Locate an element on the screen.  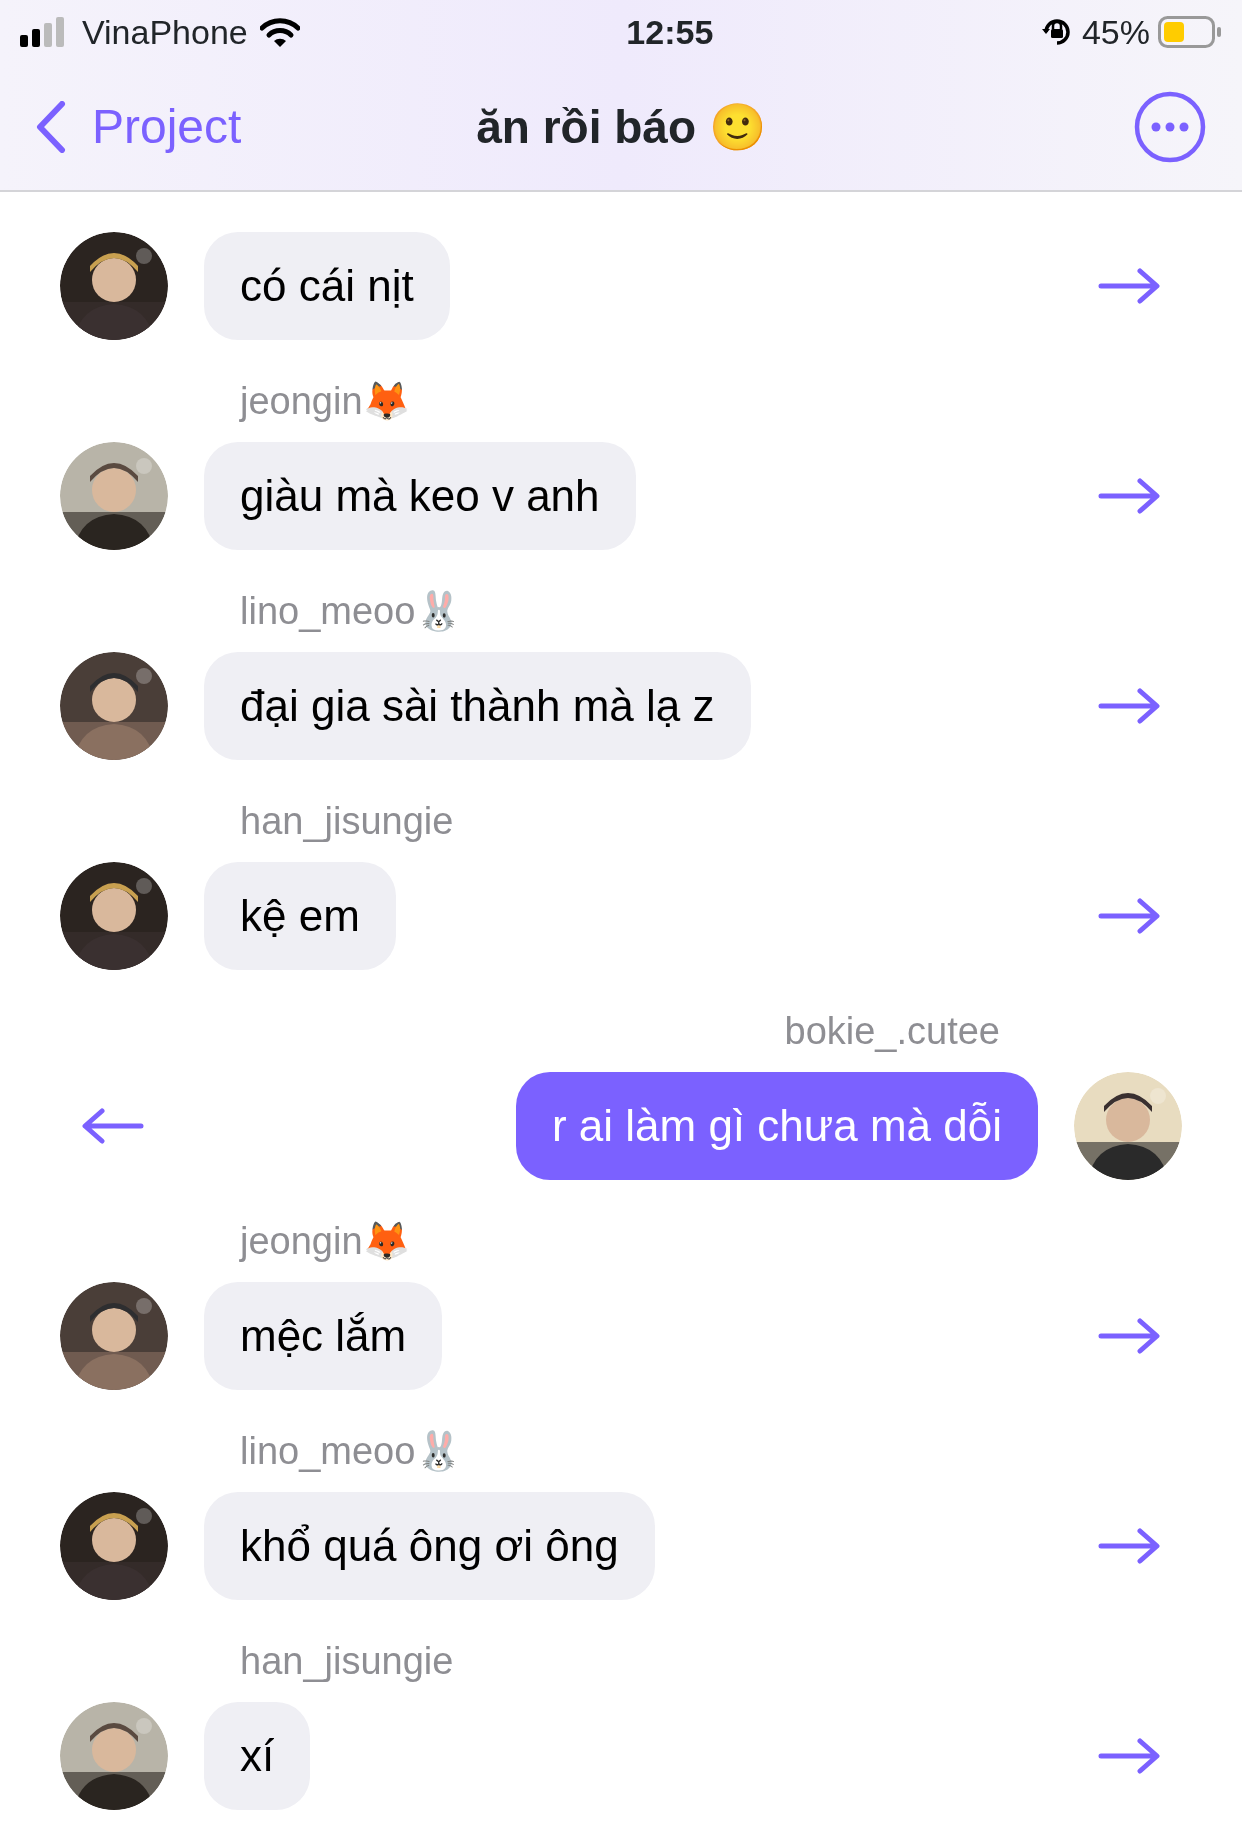
message-bubble: r ai làm gì chưa mà dỗi is located at coordinates (776, 1126).